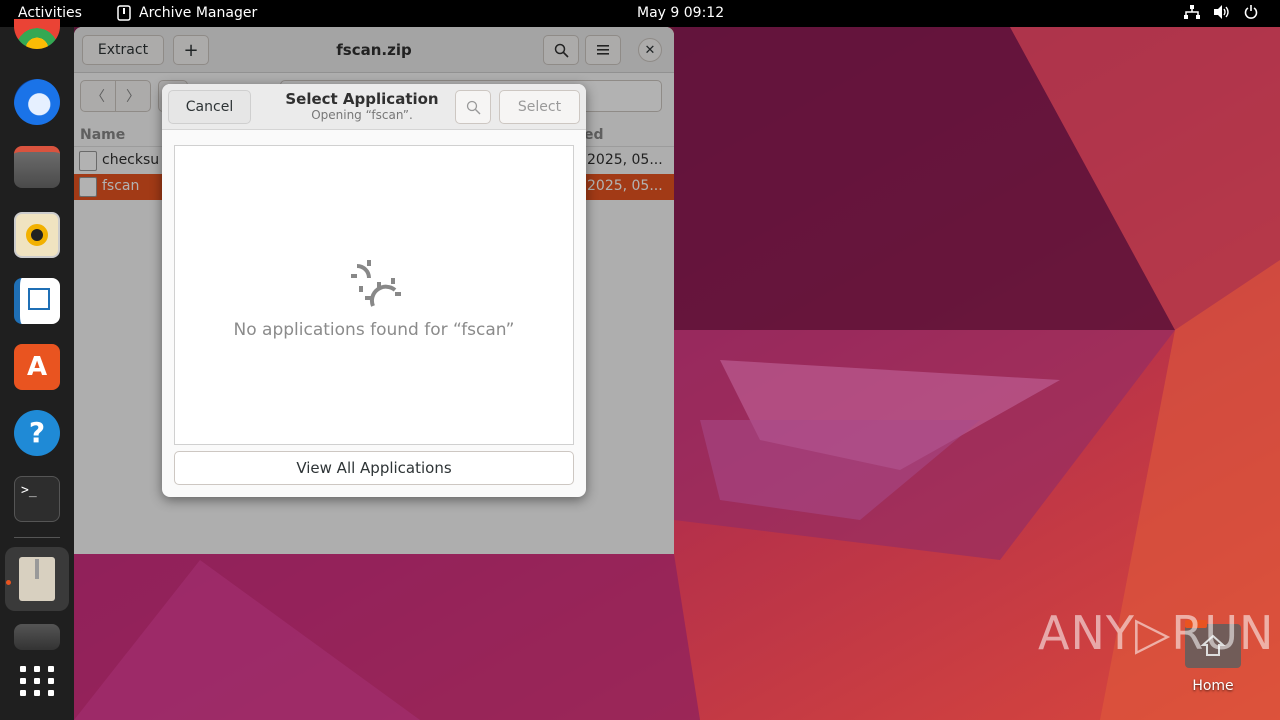 This screenshot has width=1280, height=720. Describe the element at coordinates (1156, 633) in the screenshot. I see `anyrun-watermark: ANY▷RUN` at that location.